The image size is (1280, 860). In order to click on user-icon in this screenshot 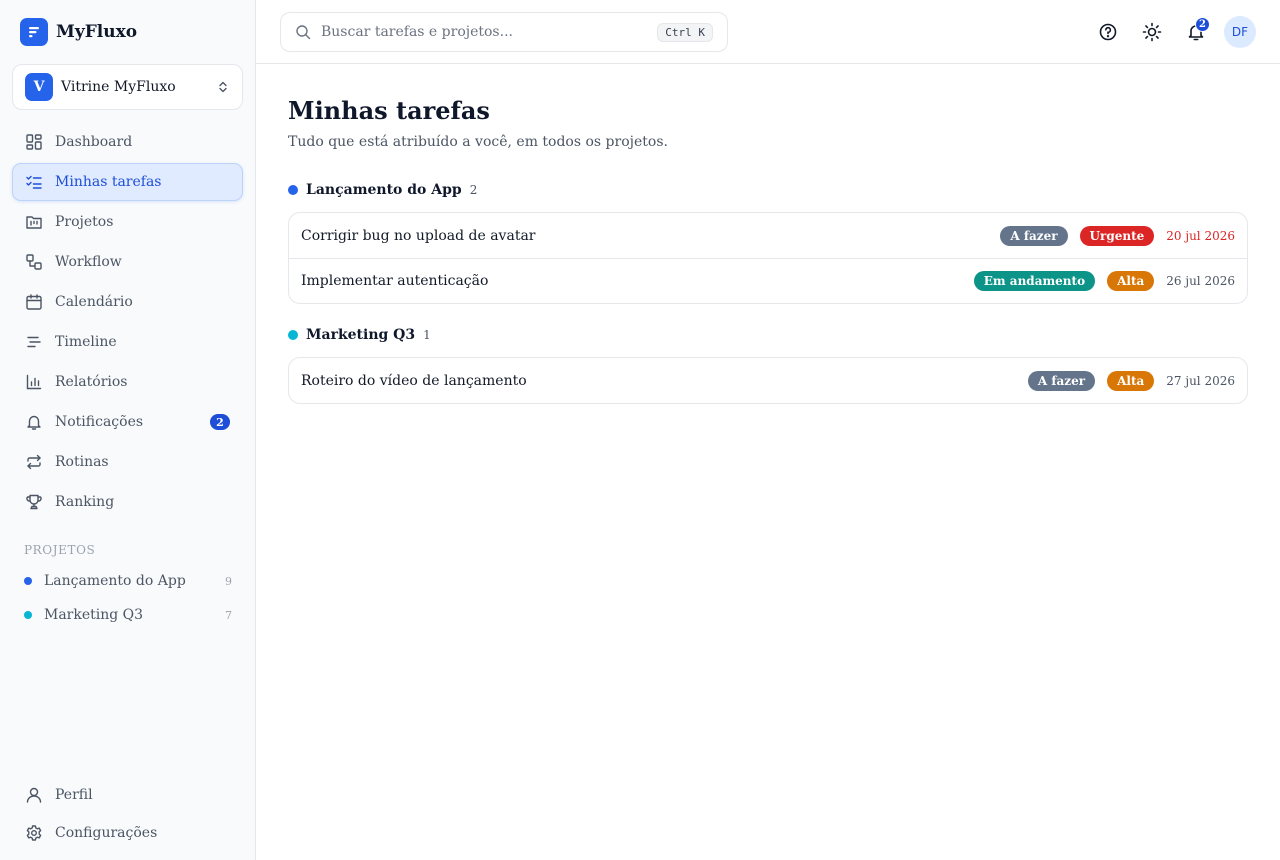, I will do `click(34, 795)`.